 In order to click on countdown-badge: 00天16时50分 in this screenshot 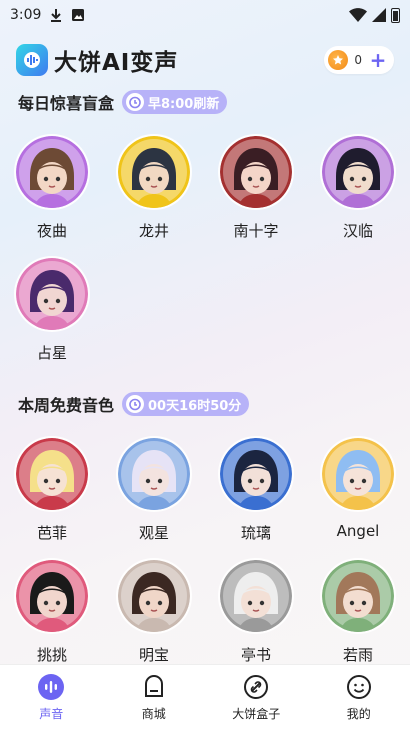, I will do `click(186, 404)`.